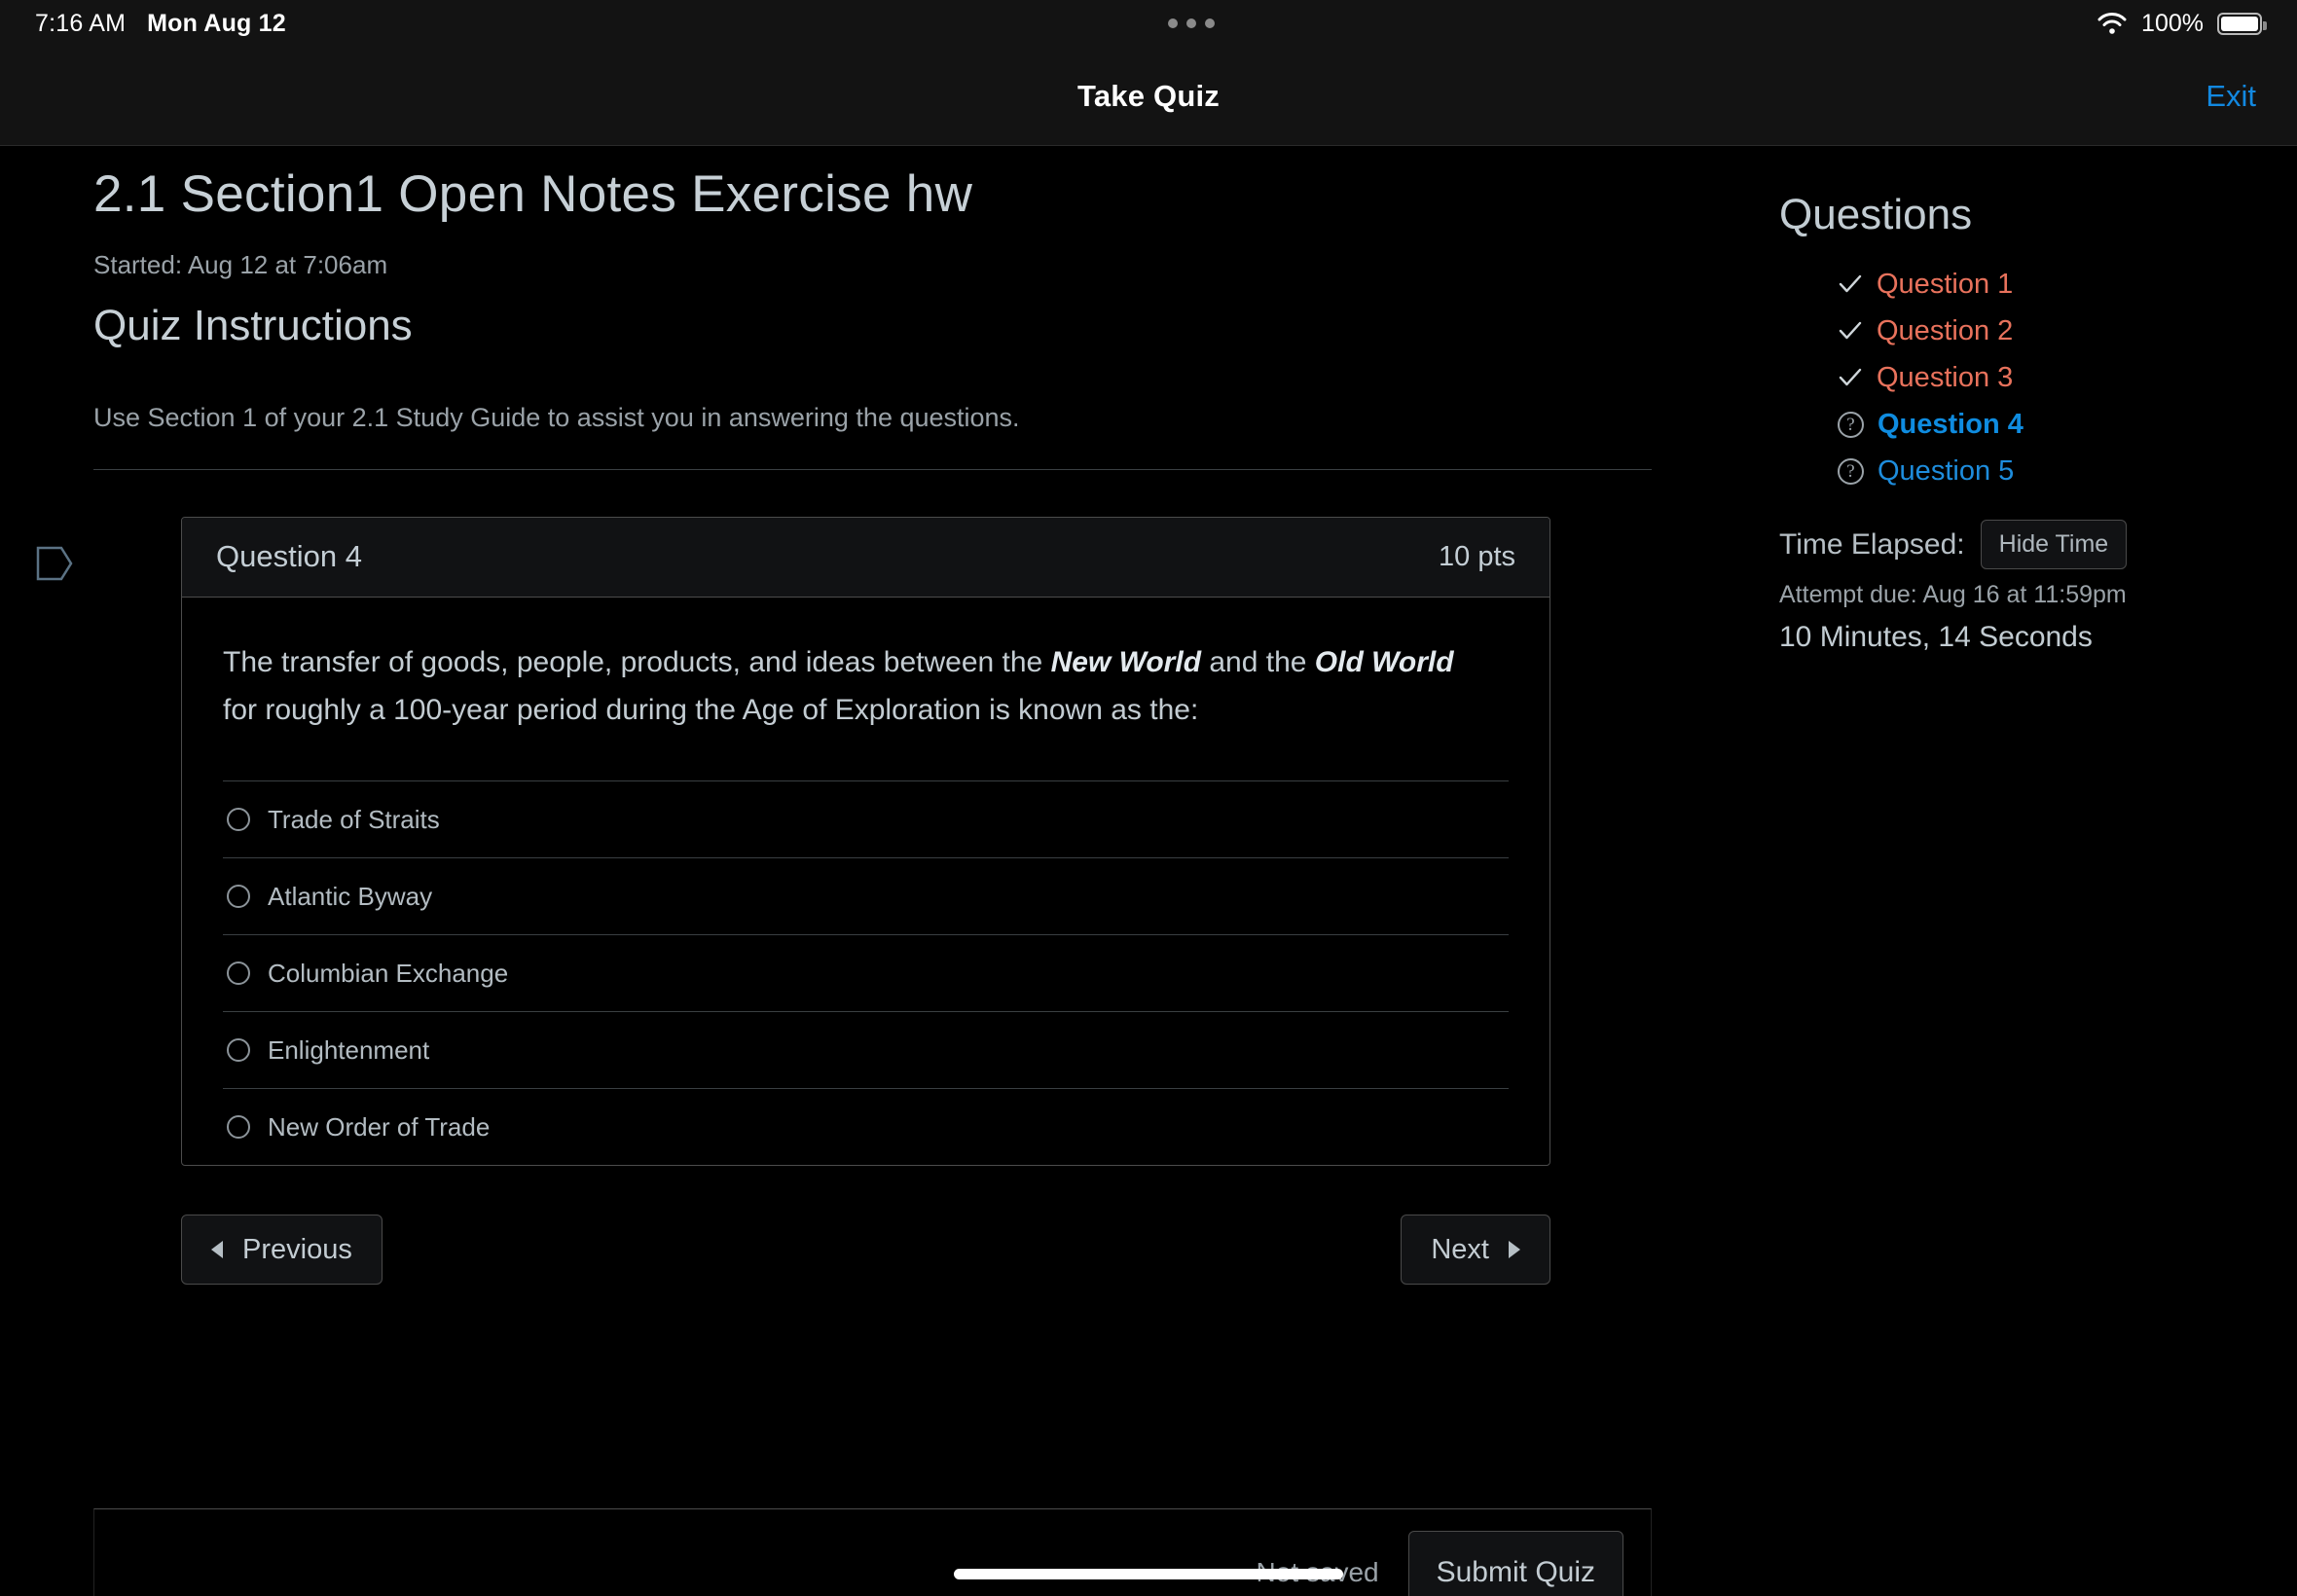 The height and width of the screenshot is (1596, 2297). What do you see at coordinates (872, 1552) in the screenshot?
I see `submit-bar: Not saved Submit Quiz` at bounding box center [872, 1552].